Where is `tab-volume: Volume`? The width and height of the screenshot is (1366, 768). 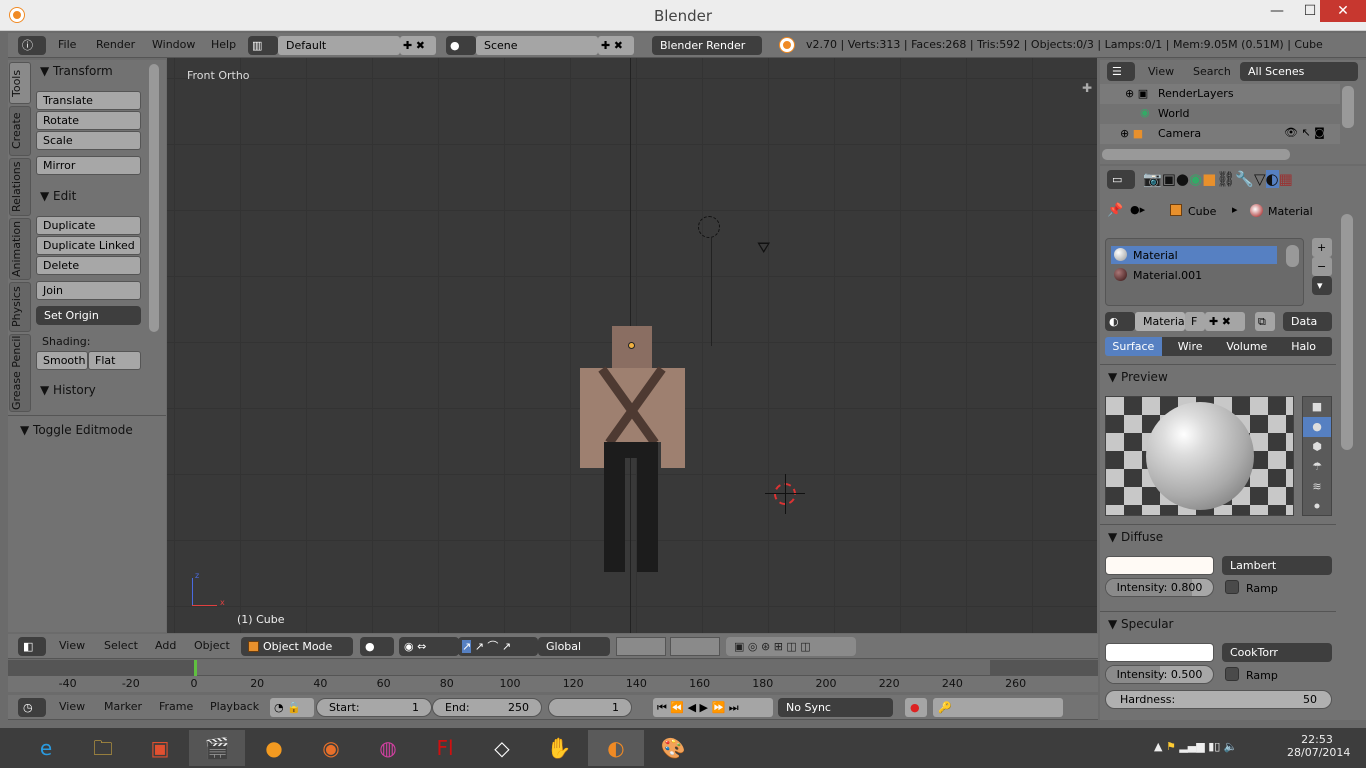 tab-volume: Volume is located at coordinates (1247, 346).